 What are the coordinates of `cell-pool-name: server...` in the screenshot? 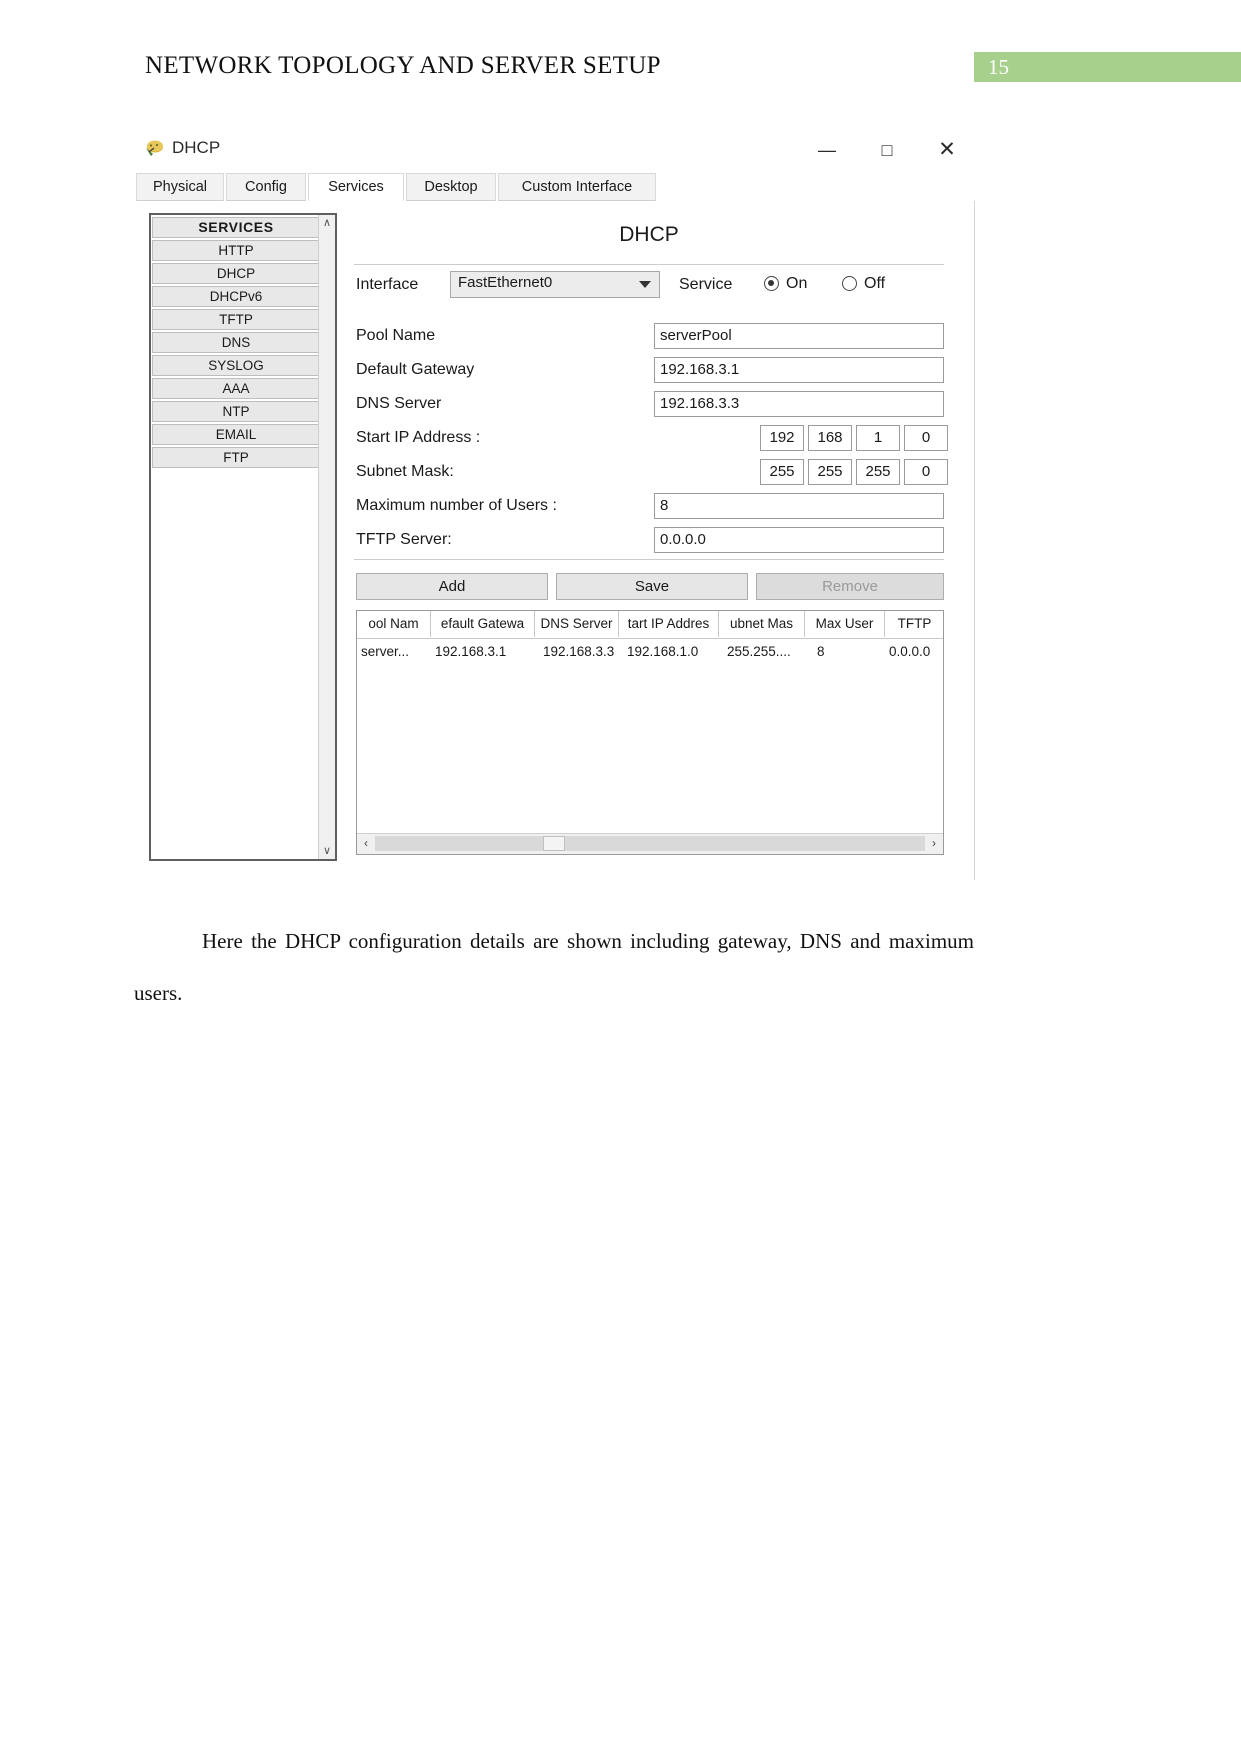 It's located at (385, 651).